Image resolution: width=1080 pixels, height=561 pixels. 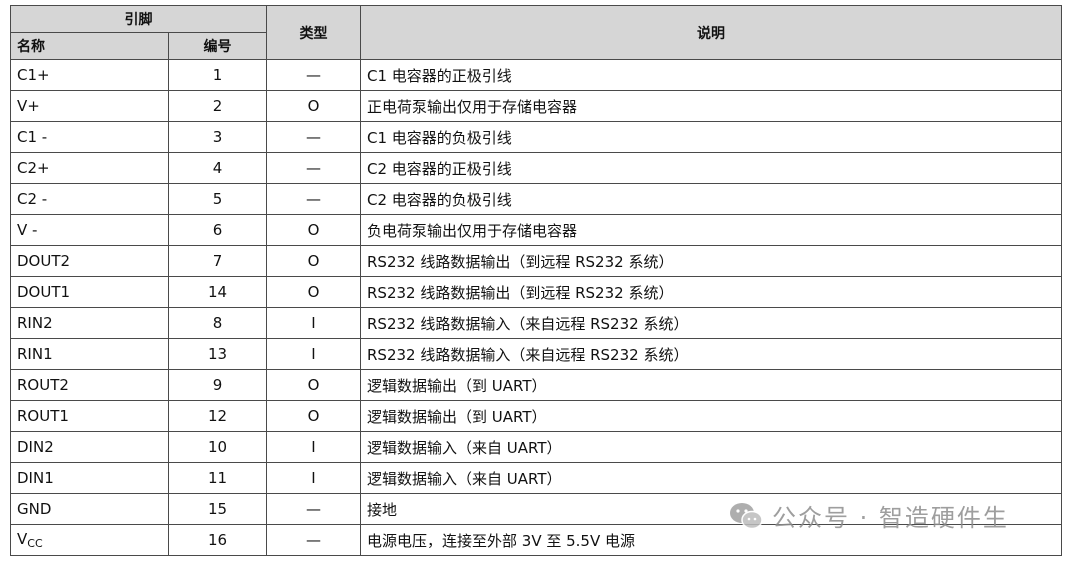 I want to click on pin-description: 电源电压，连接至外部 3V 至 5.5V 电源, so click(x=711, y=540).